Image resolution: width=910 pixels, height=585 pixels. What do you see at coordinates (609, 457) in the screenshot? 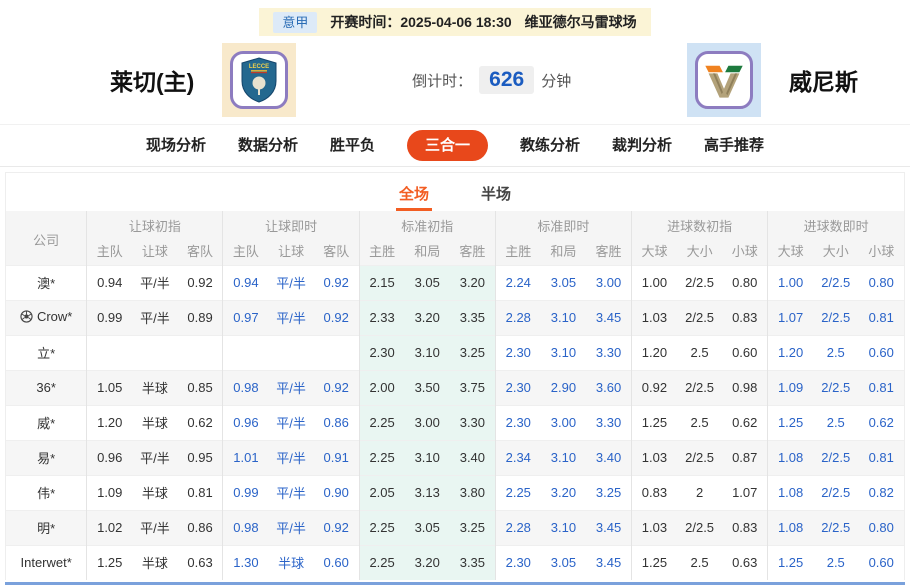
I see `odds-cell: 3.40` at bounding box center [609, 457].